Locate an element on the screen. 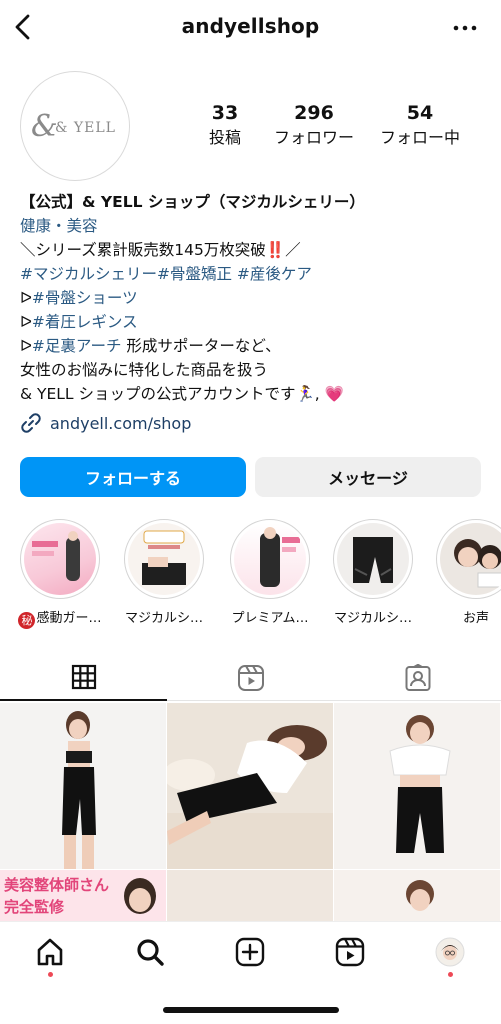  bio-line-6: 女性のお悩みに特化した商品を扱う is located at coordinates (144, 370).